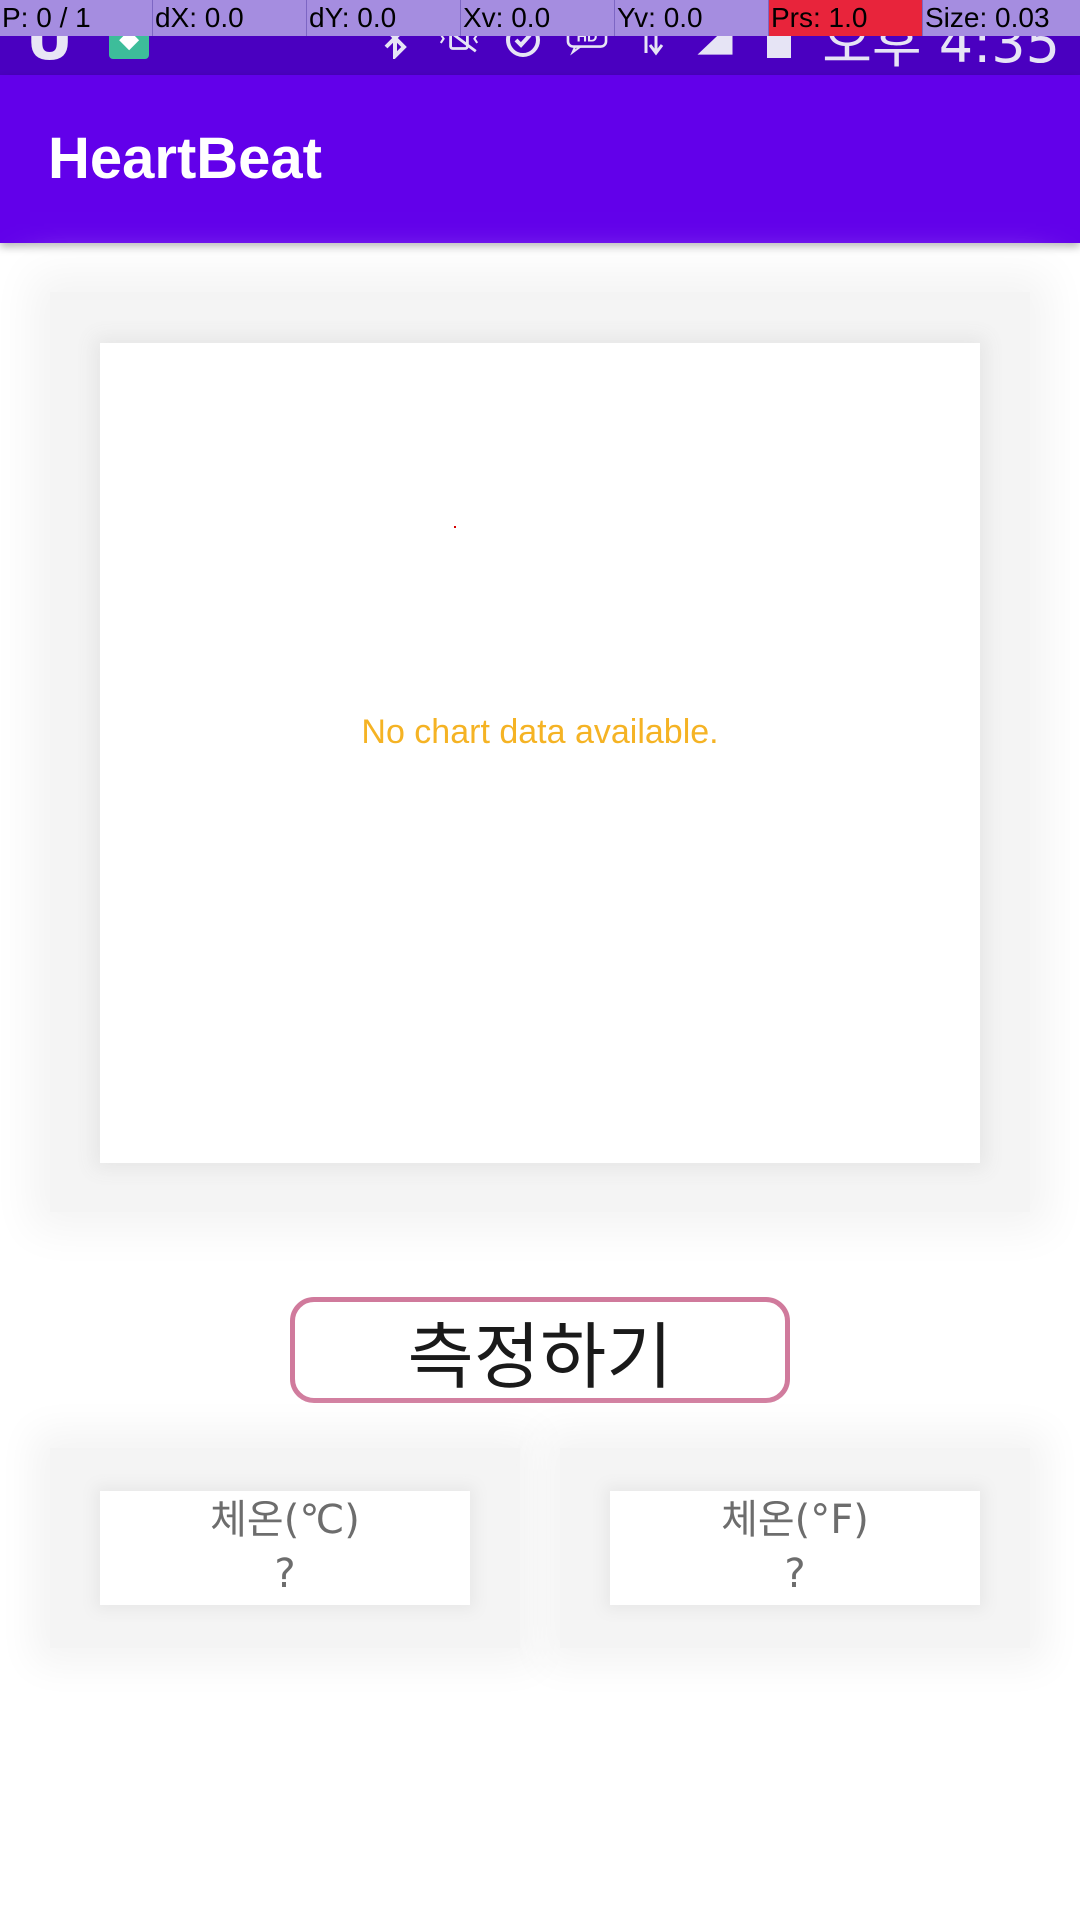 The height and width of the screenshot is (1920, 1080). What do you see at coordinates (692, 18) in the screenshot?
I see `pointer-yv: Yv: 0.0` at bounding box center [692, 18].